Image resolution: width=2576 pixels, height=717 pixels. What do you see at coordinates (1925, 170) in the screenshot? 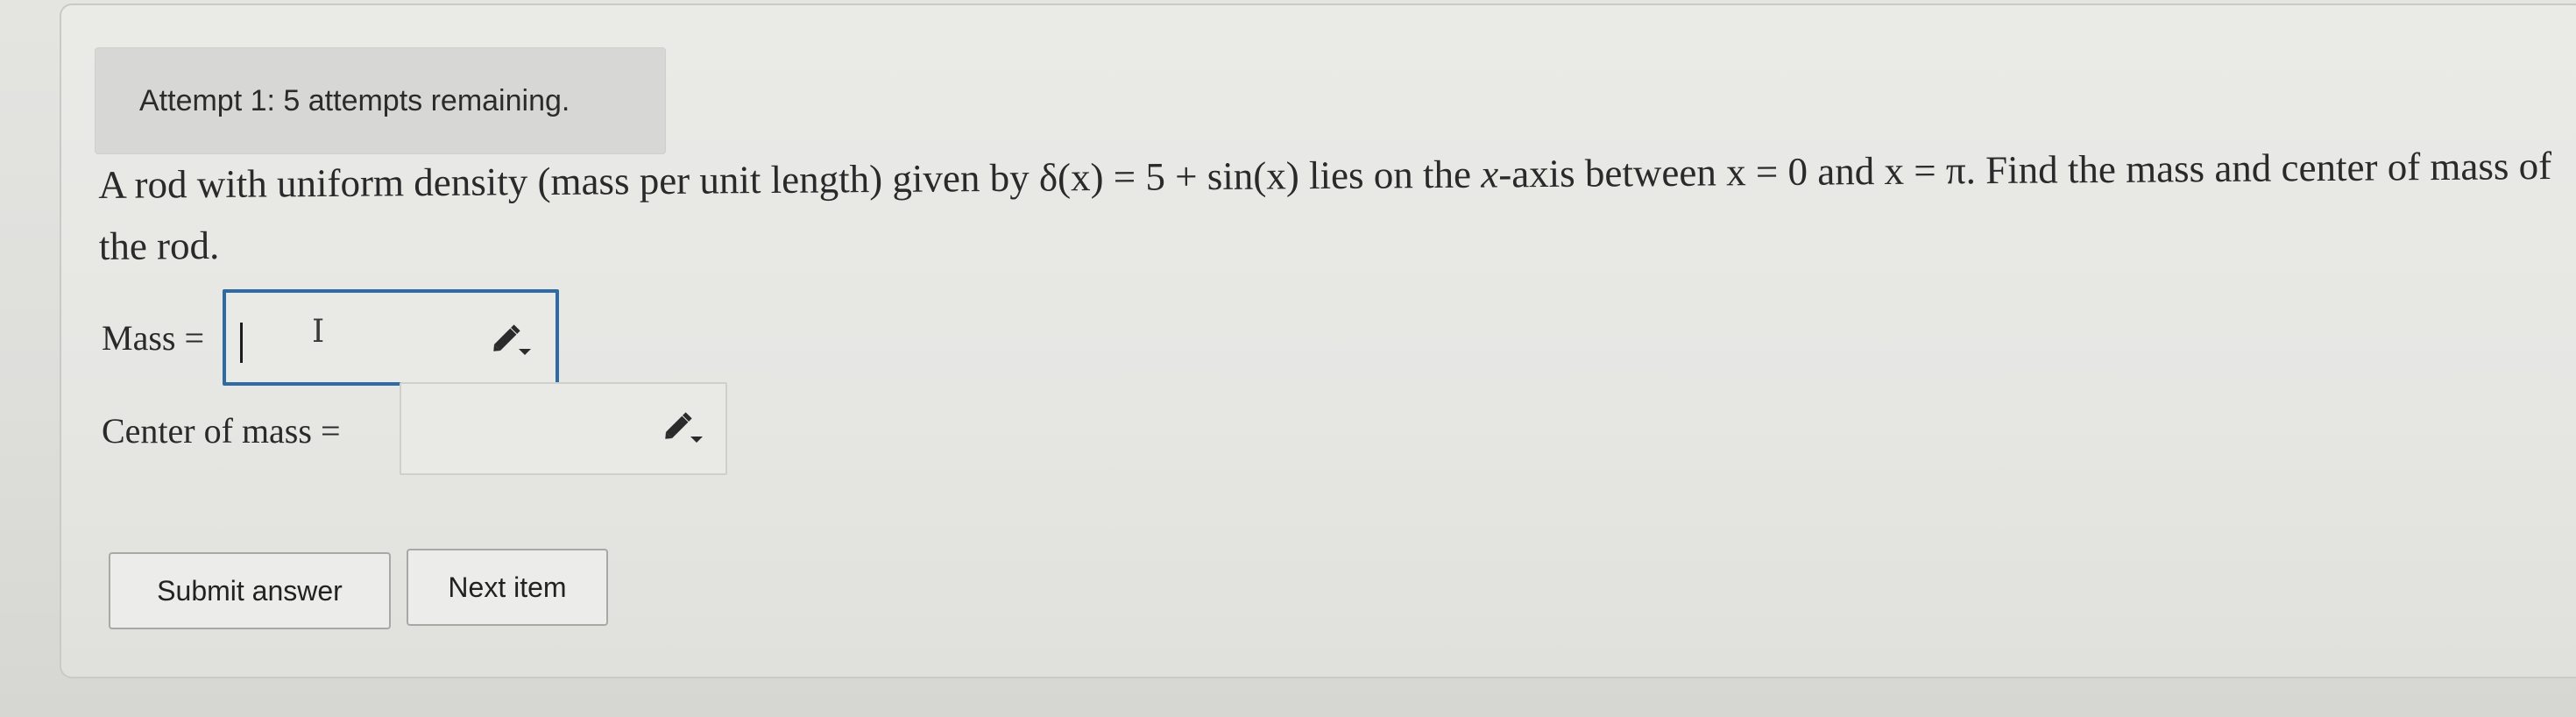
I see `upper-bound: x = π` at bounding box center [1925, 170].